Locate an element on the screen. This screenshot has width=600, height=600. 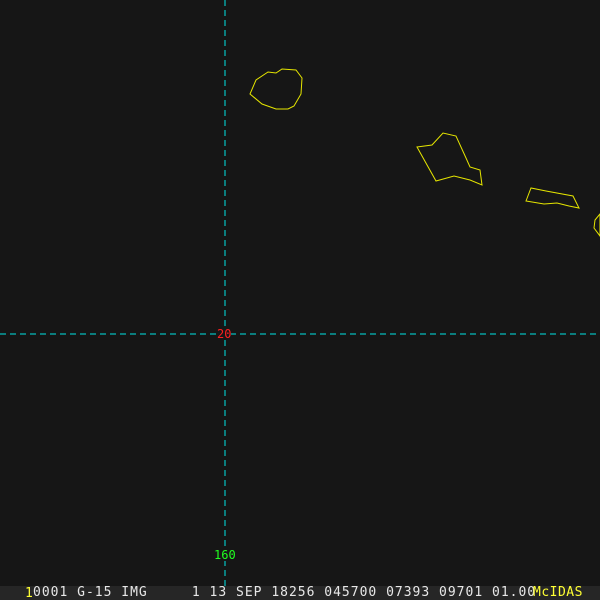
island-kauai-outline is located at coordinates (276, 89).